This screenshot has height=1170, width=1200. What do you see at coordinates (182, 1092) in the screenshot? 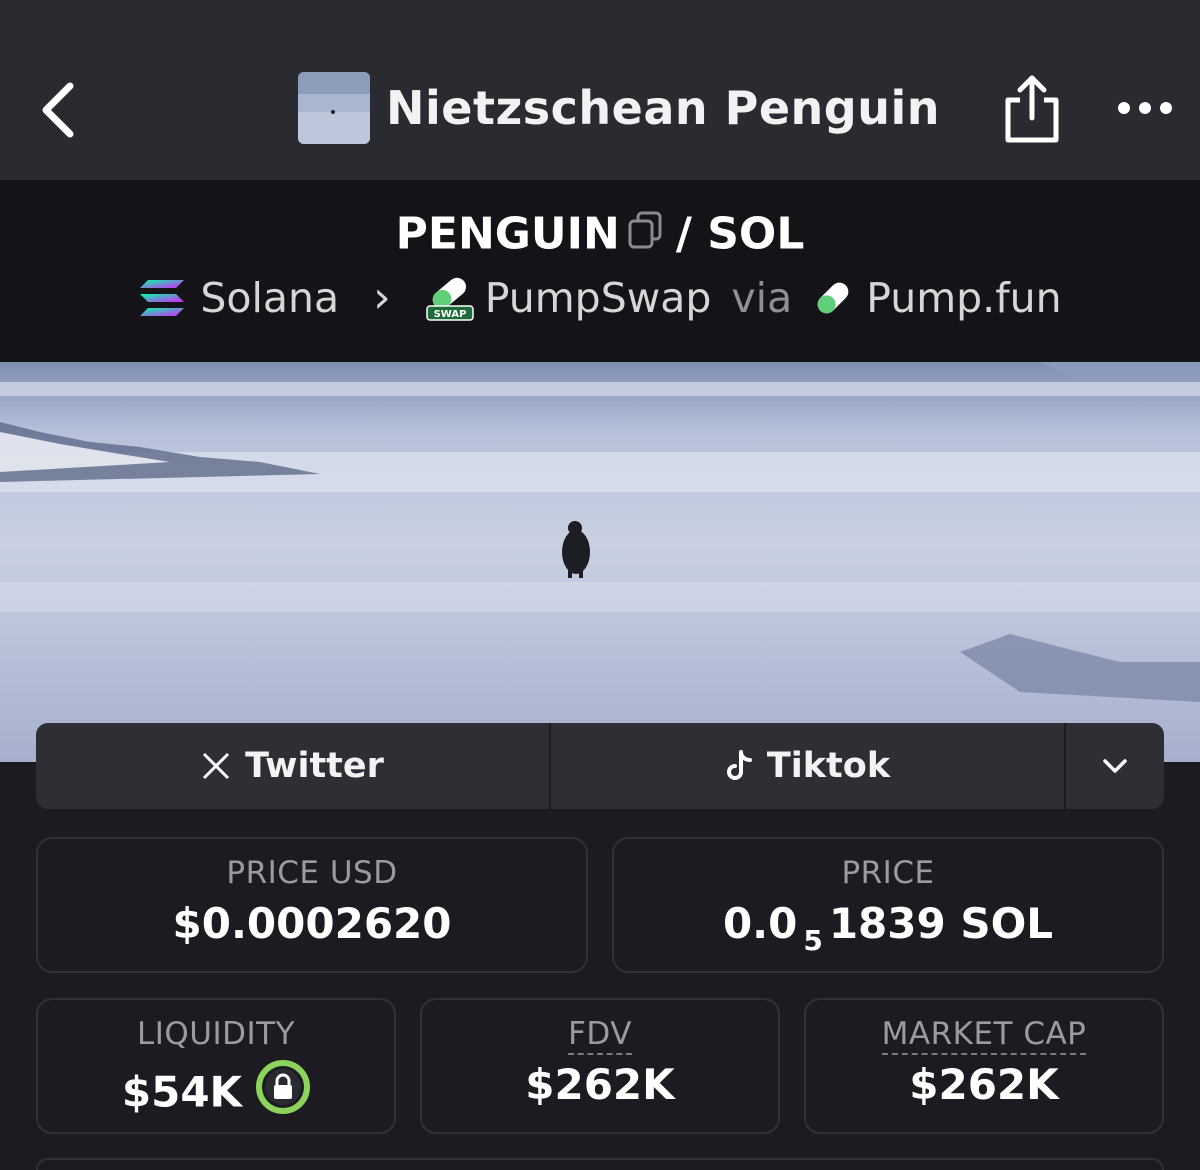
I see `liquidity-value: $54K` at bounding box center [182, 1092].